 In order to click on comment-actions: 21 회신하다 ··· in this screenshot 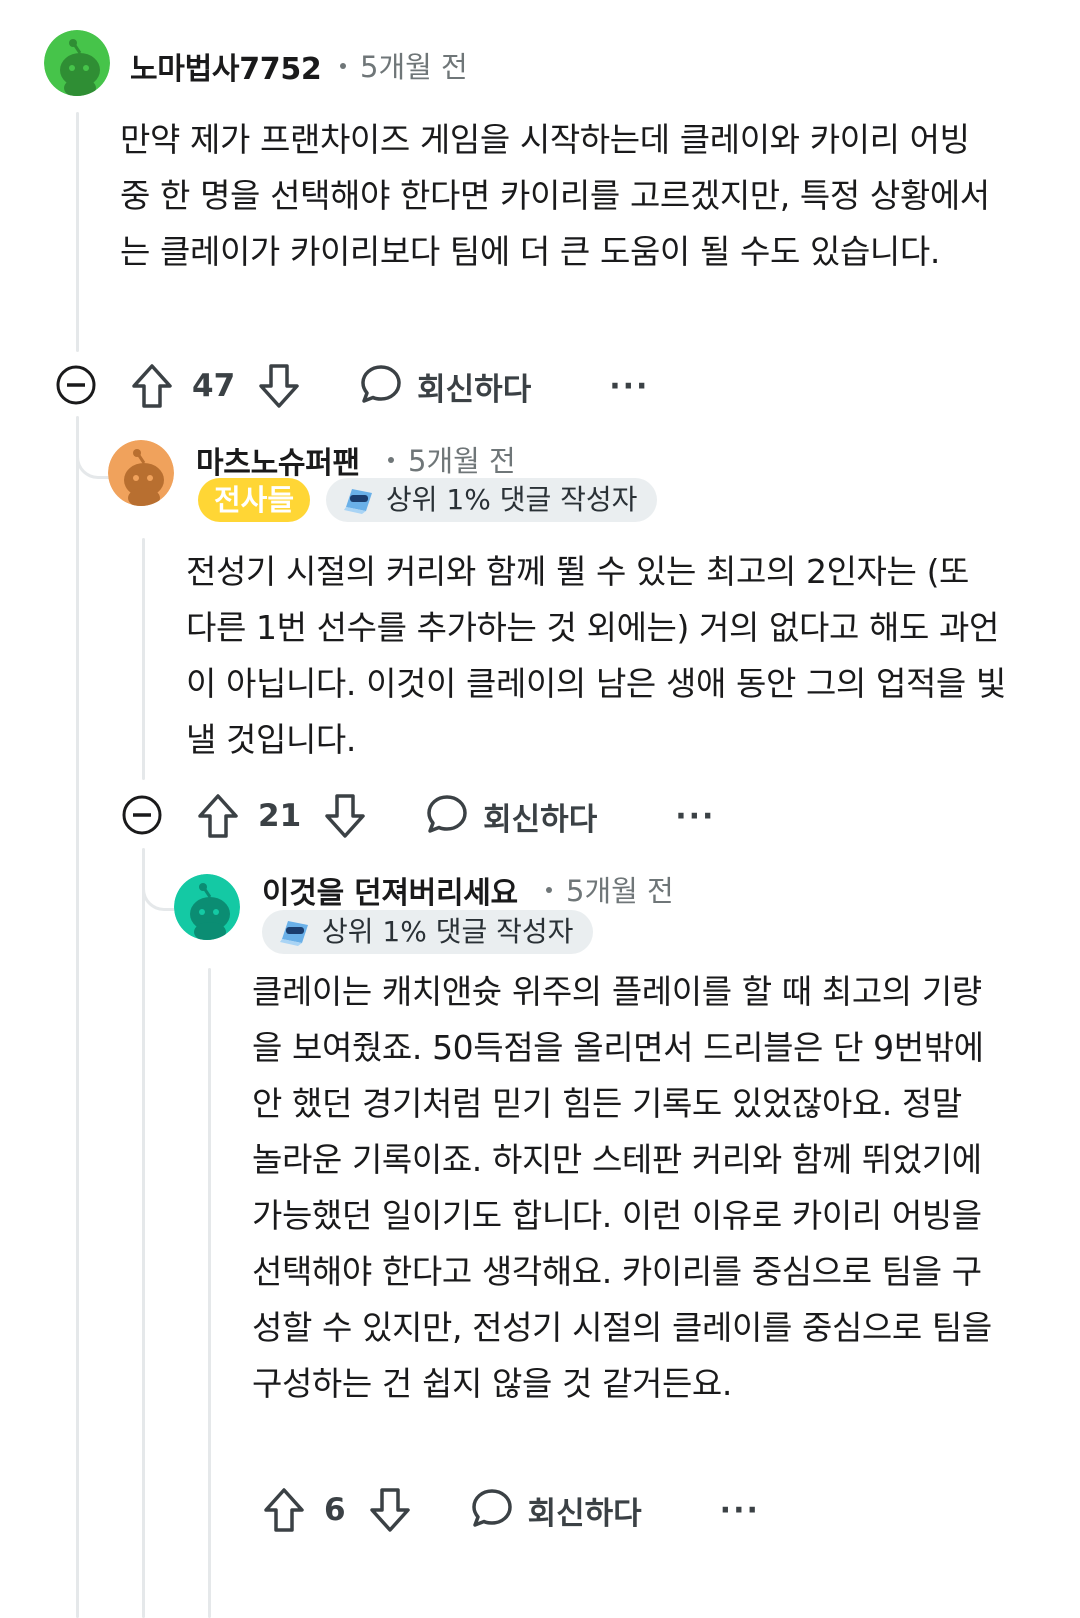, I will do `click(455, 816)`.